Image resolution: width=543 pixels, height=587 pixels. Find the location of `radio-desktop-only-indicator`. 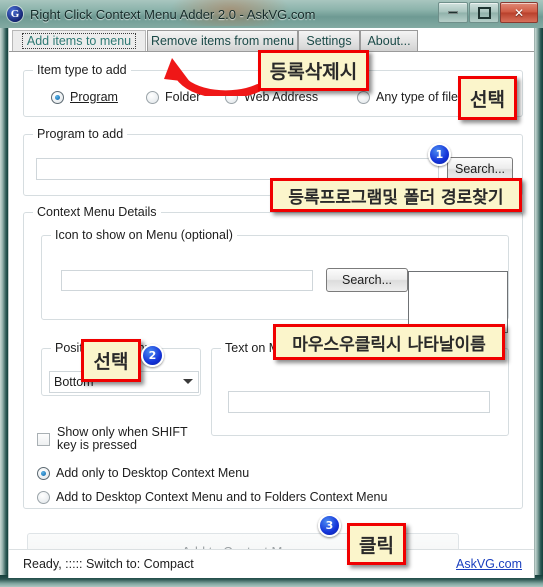

radio-desktop-only-indicator is located at coordinates (43, 473).